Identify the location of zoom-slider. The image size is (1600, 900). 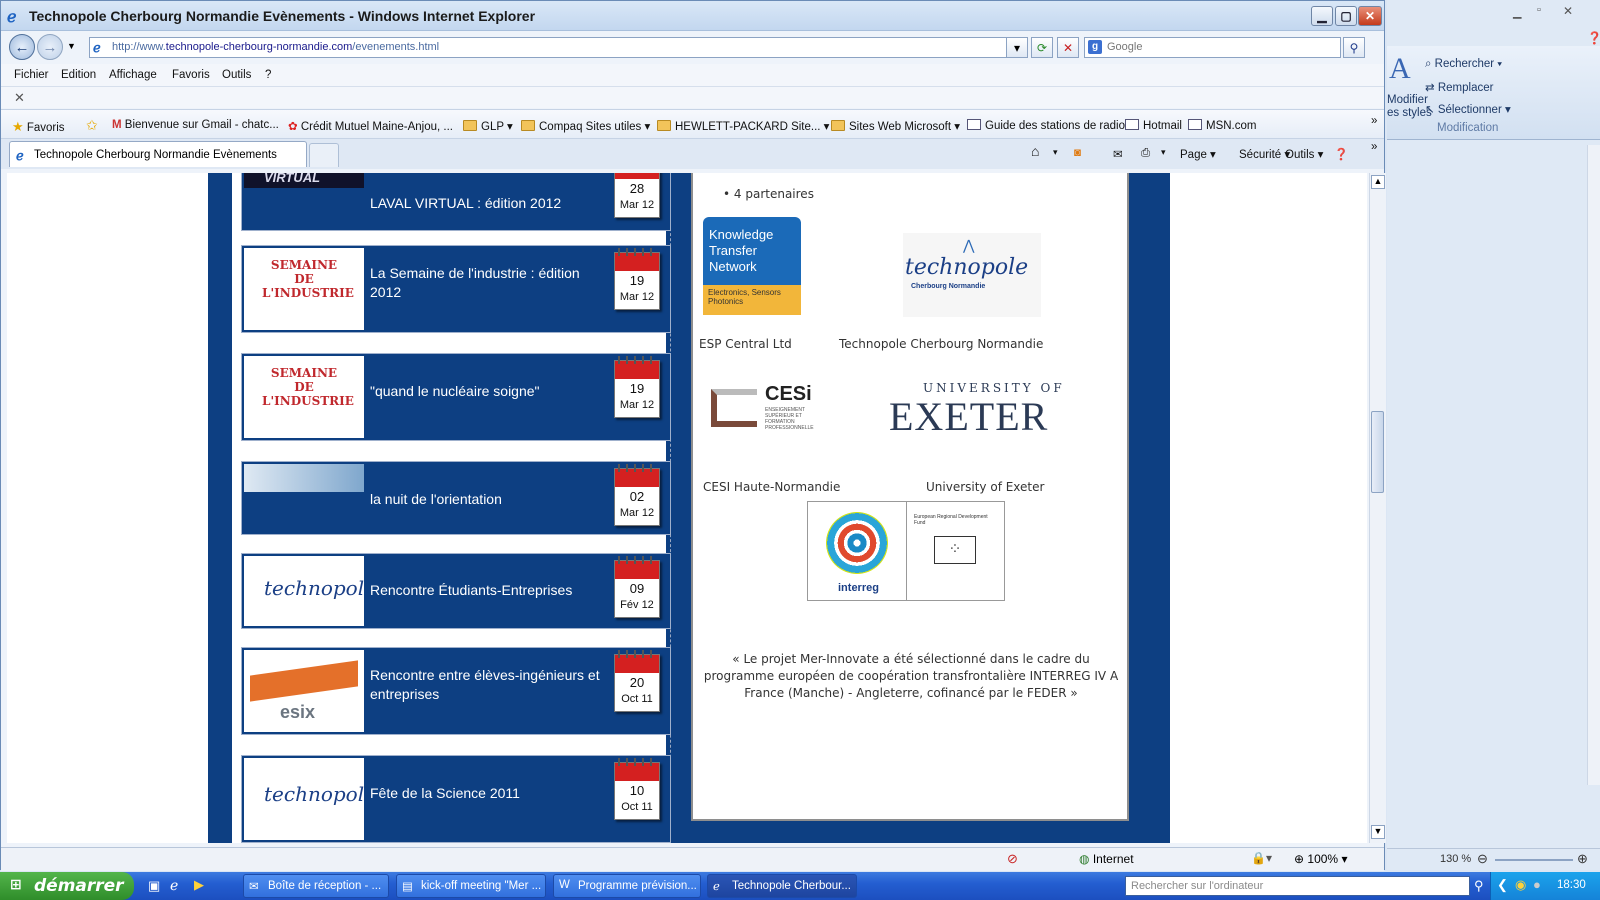
(1534, 860).